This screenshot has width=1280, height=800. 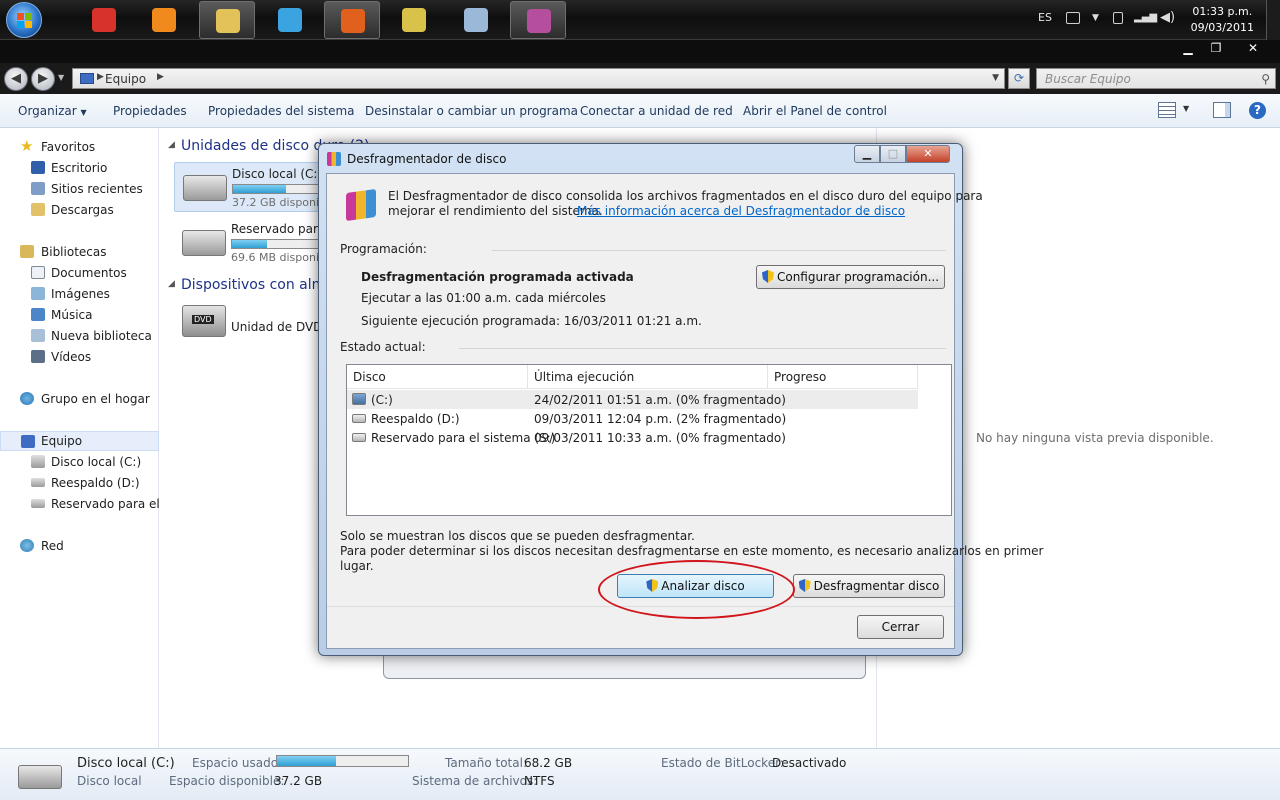 I want to click on column-header-disk: Disco, so click(x=437, y=376).